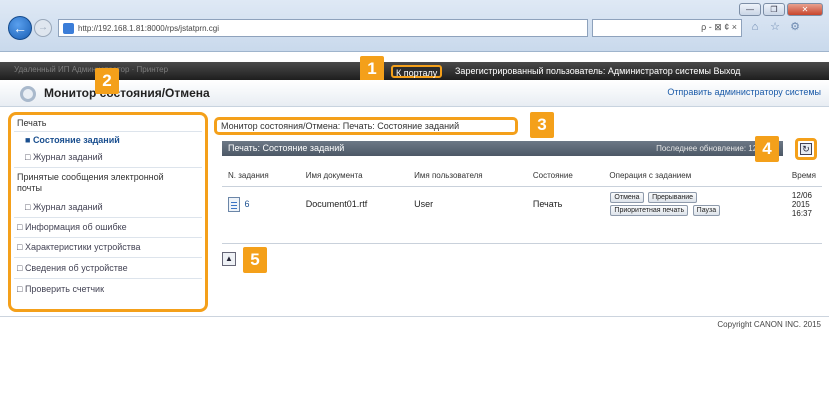 The image size is (829, 398). Describe the element at coordinates (286, 148) in the screenshot. I see `panel-title: Печать: Состояние заданий` at that location.